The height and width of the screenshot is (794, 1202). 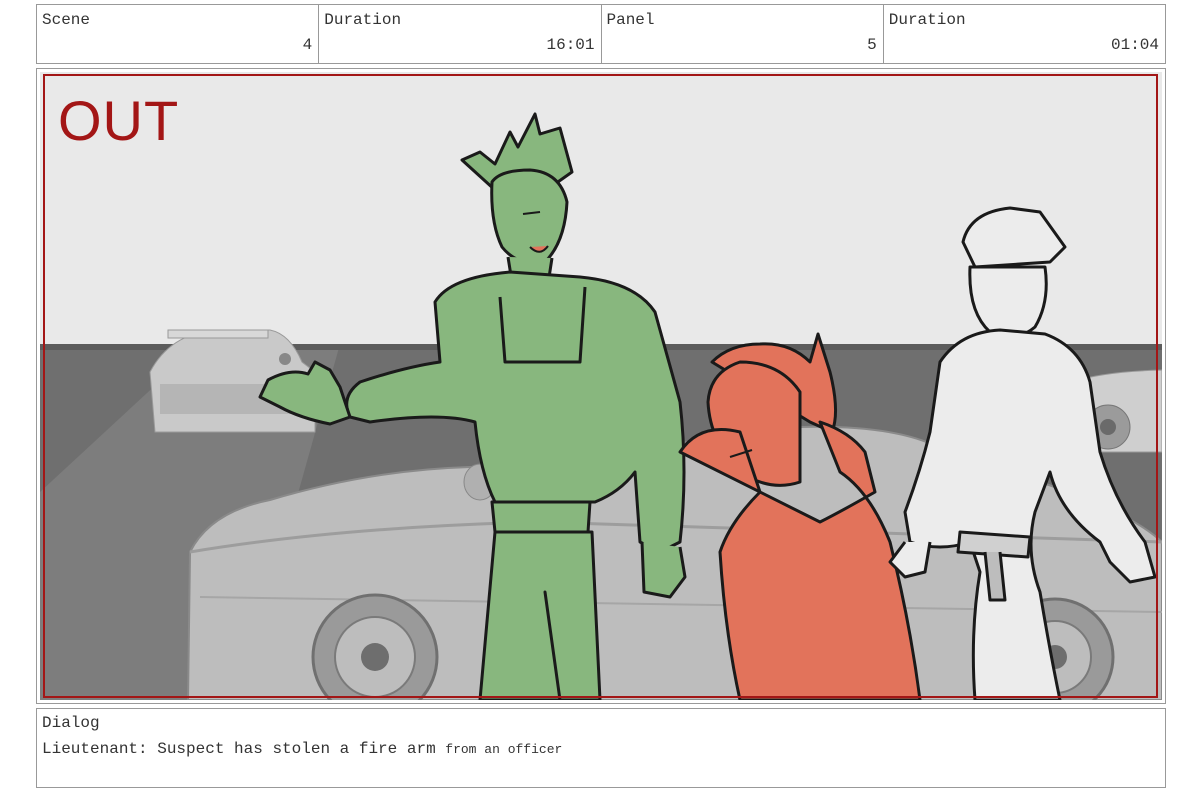 I want to click on scene-duration-label: Duration, so click(x=363, y=20).